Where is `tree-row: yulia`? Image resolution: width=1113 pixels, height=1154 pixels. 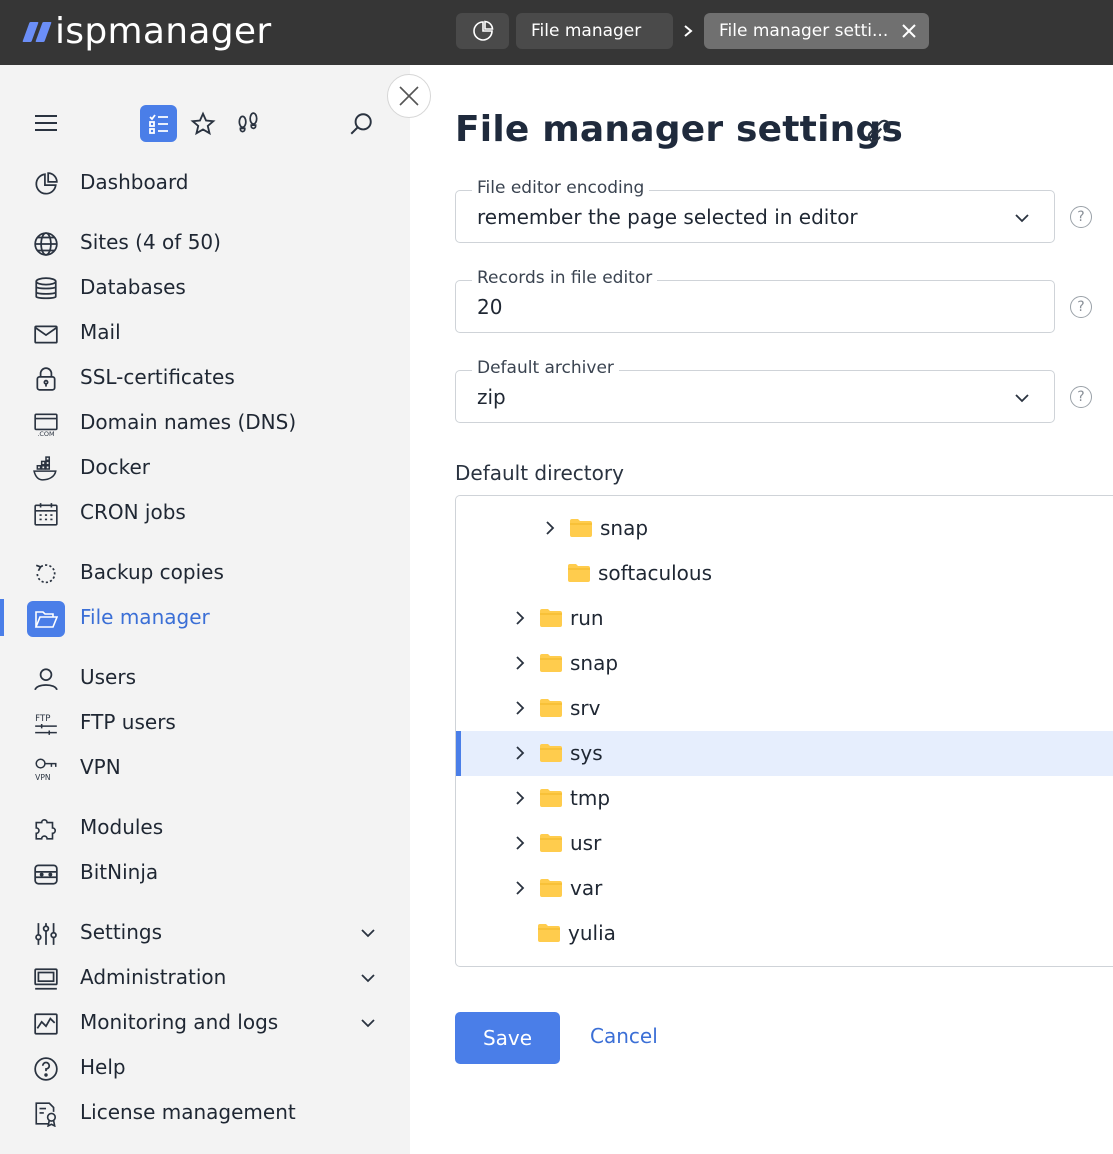
tree-row: yulia is located at coordinates (784, 933).